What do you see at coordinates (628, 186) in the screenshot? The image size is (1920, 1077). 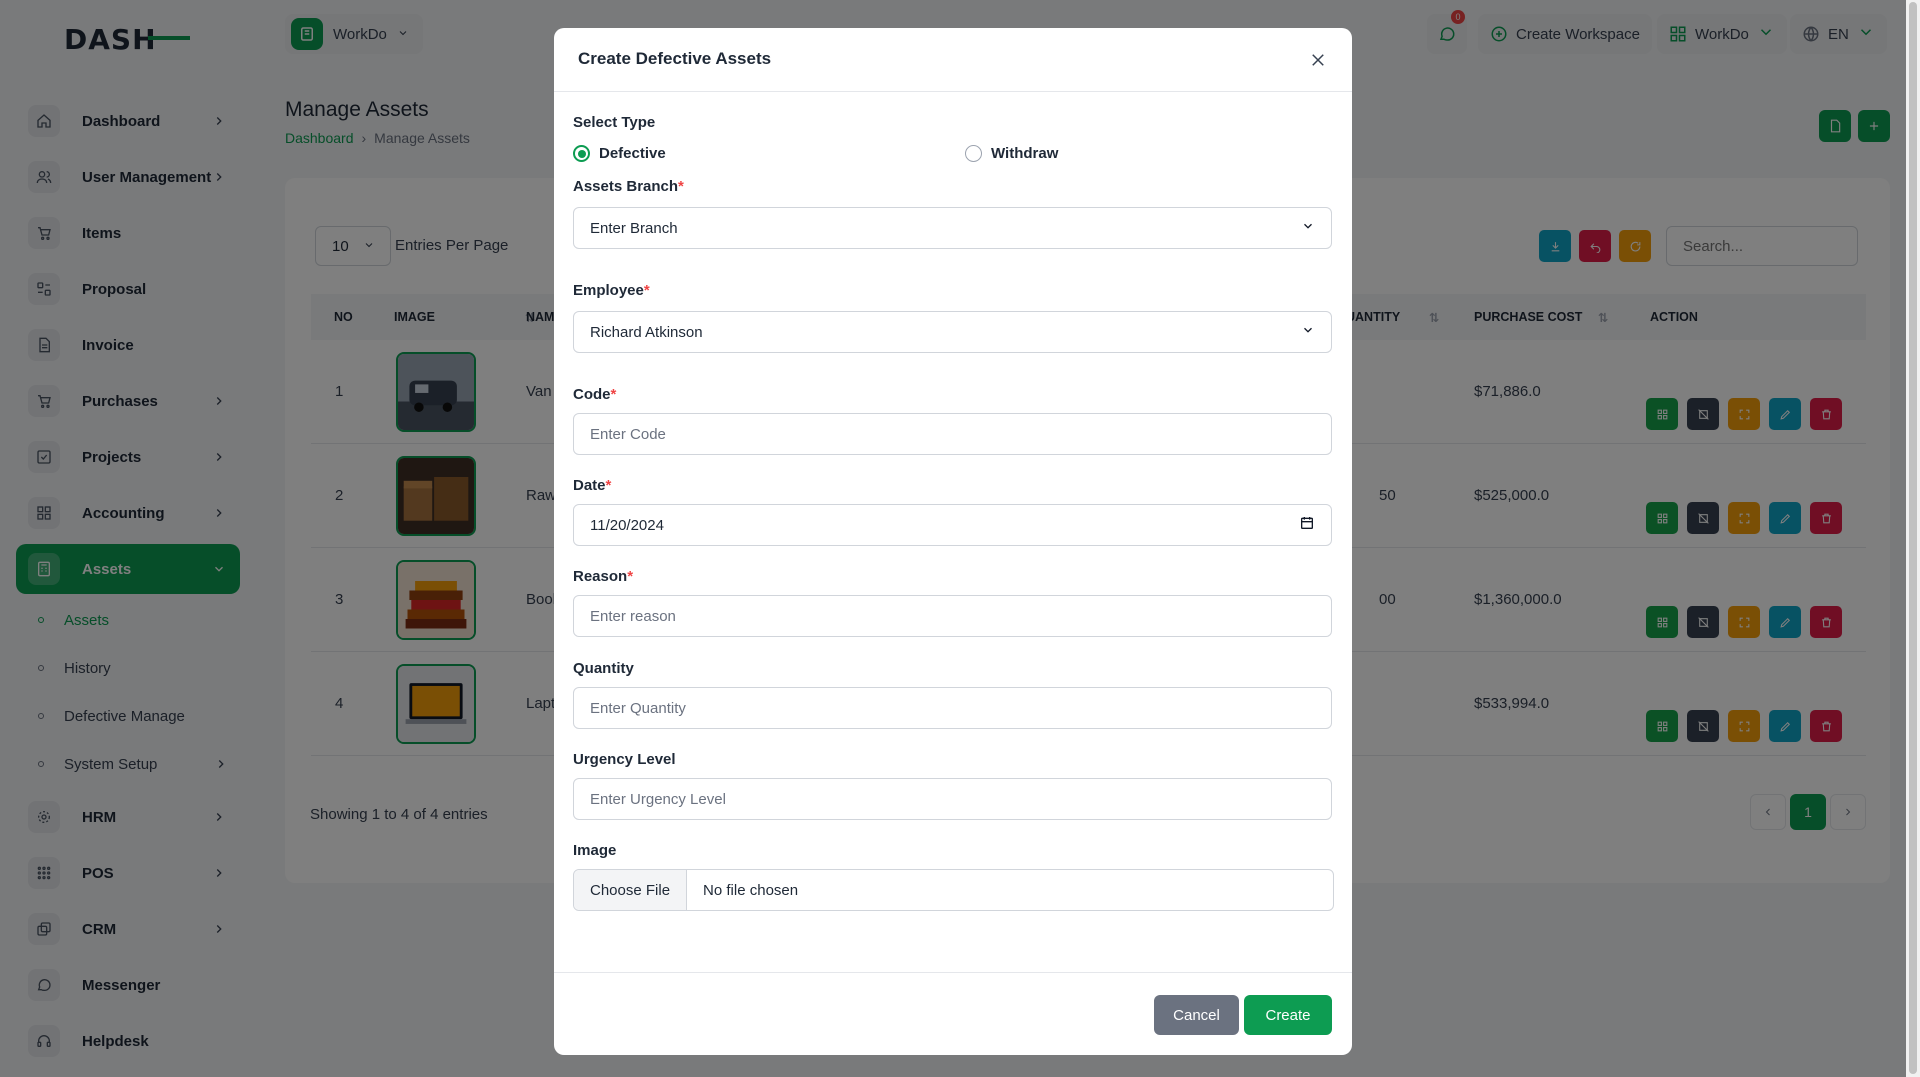 I see `branch-label: Assets Branch*` at bounding box center [628, 186].